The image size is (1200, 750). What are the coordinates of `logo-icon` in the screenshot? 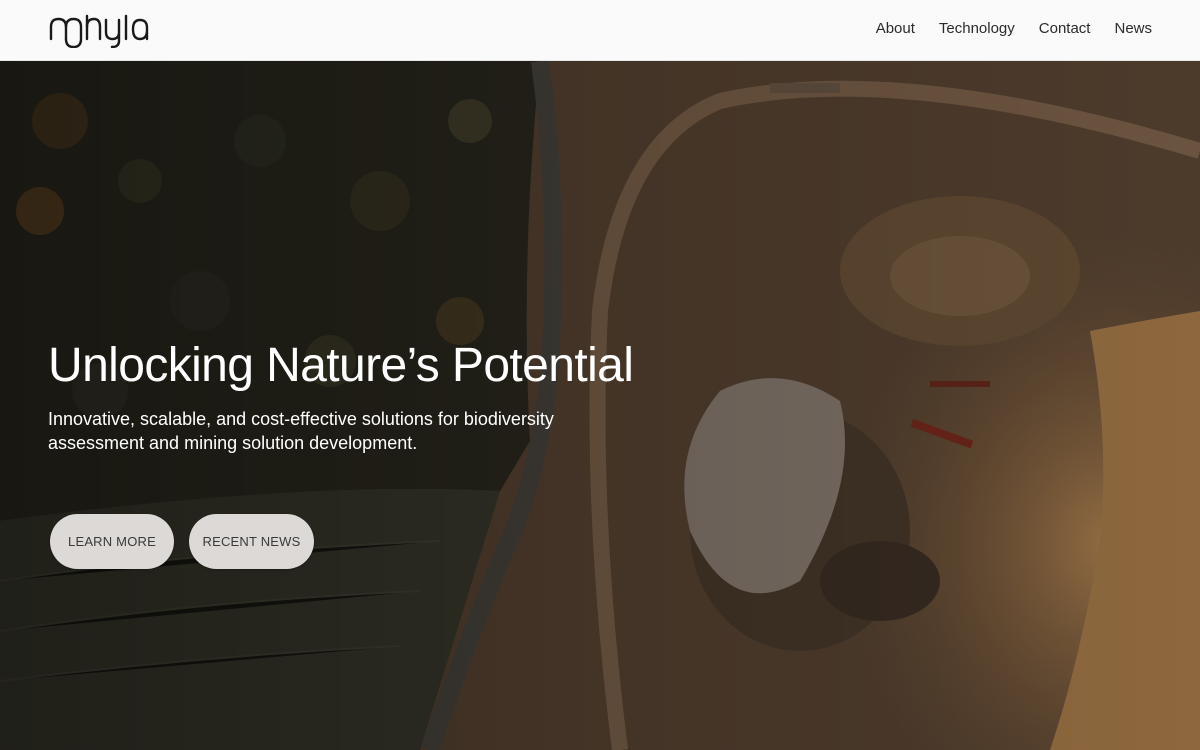 It's located at (99, 31).